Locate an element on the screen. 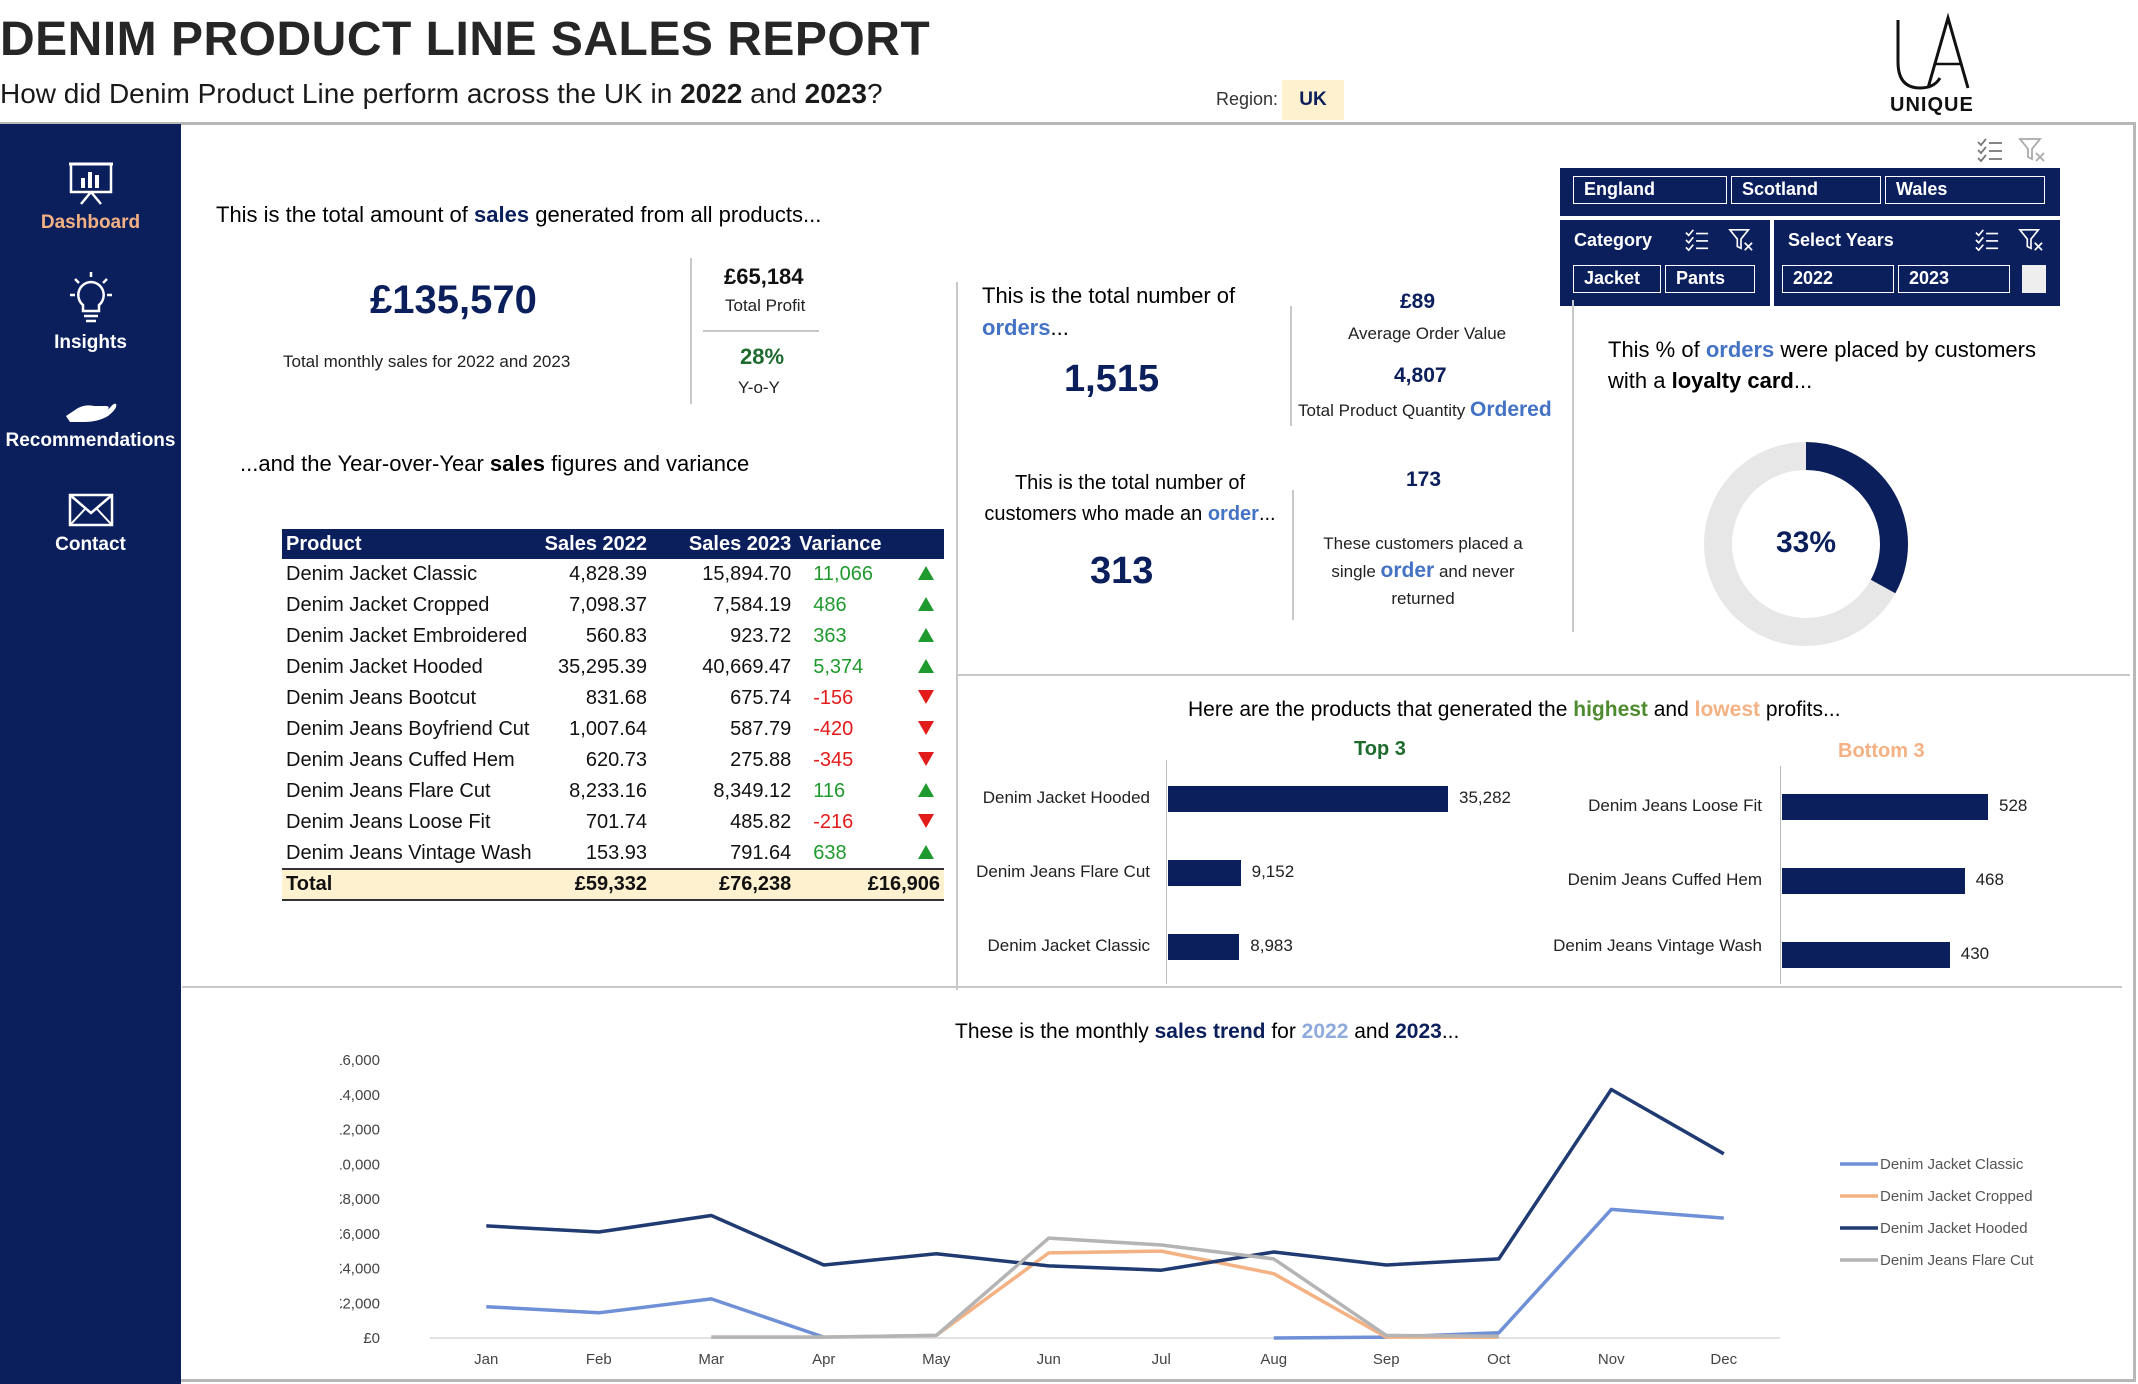 The width and height of the screenshot is (2138, 1384). x-tick-label: Mar is located at coordinates (711, 1359).